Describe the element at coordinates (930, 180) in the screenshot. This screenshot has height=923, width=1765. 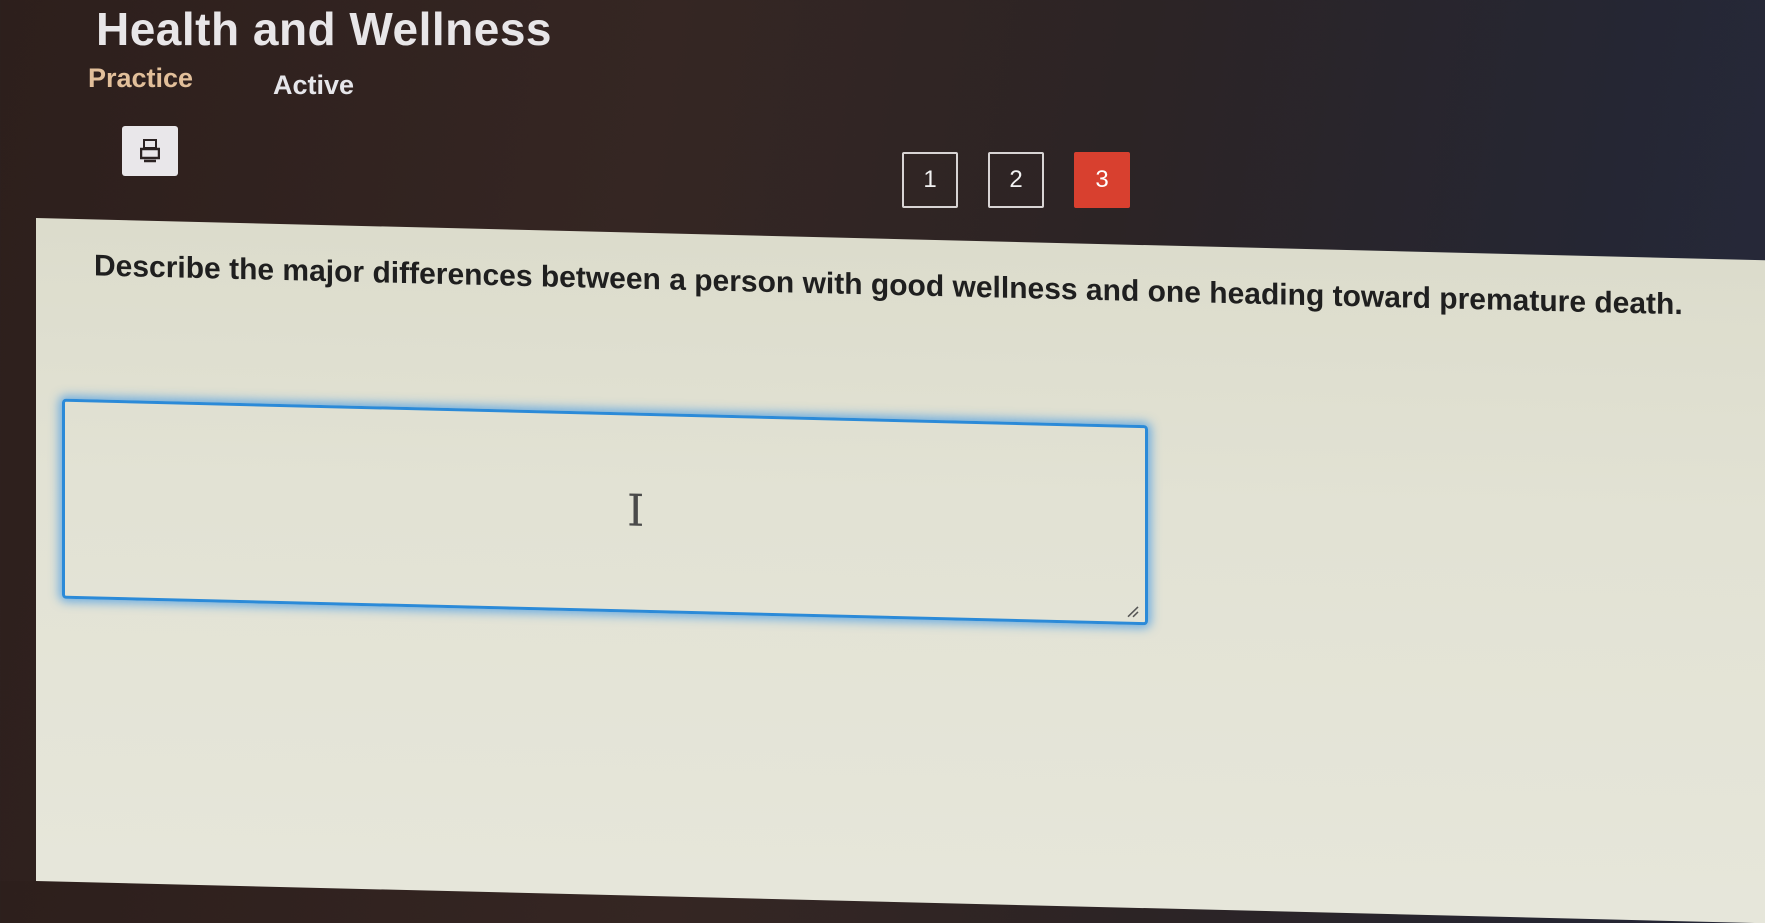
I see `page-button-1: 1` at that location.